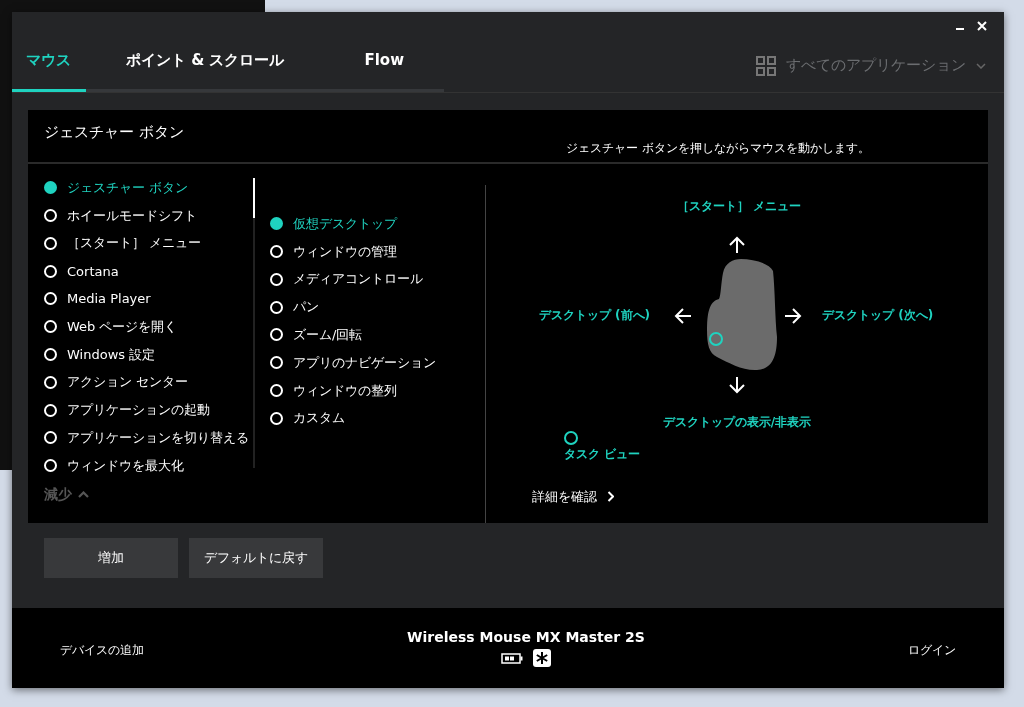 The width and height of the screenshot is (1024, 707). What do you see at coordinates (256, 558) in the screenshot?
I see `action-button: デフォルトに戻す` at bounding box center [256, 558].